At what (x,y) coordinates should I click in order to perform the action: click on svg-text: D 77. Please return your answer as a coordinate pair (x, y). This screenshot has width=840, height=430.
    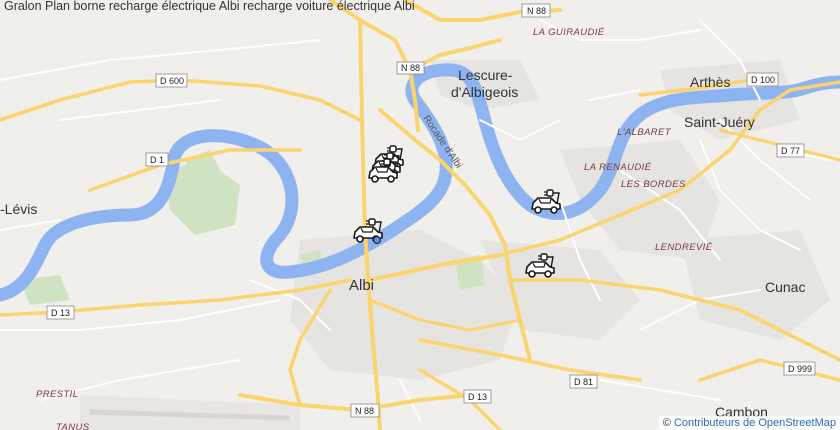
    Looking at the image, I should click on (790, 151).